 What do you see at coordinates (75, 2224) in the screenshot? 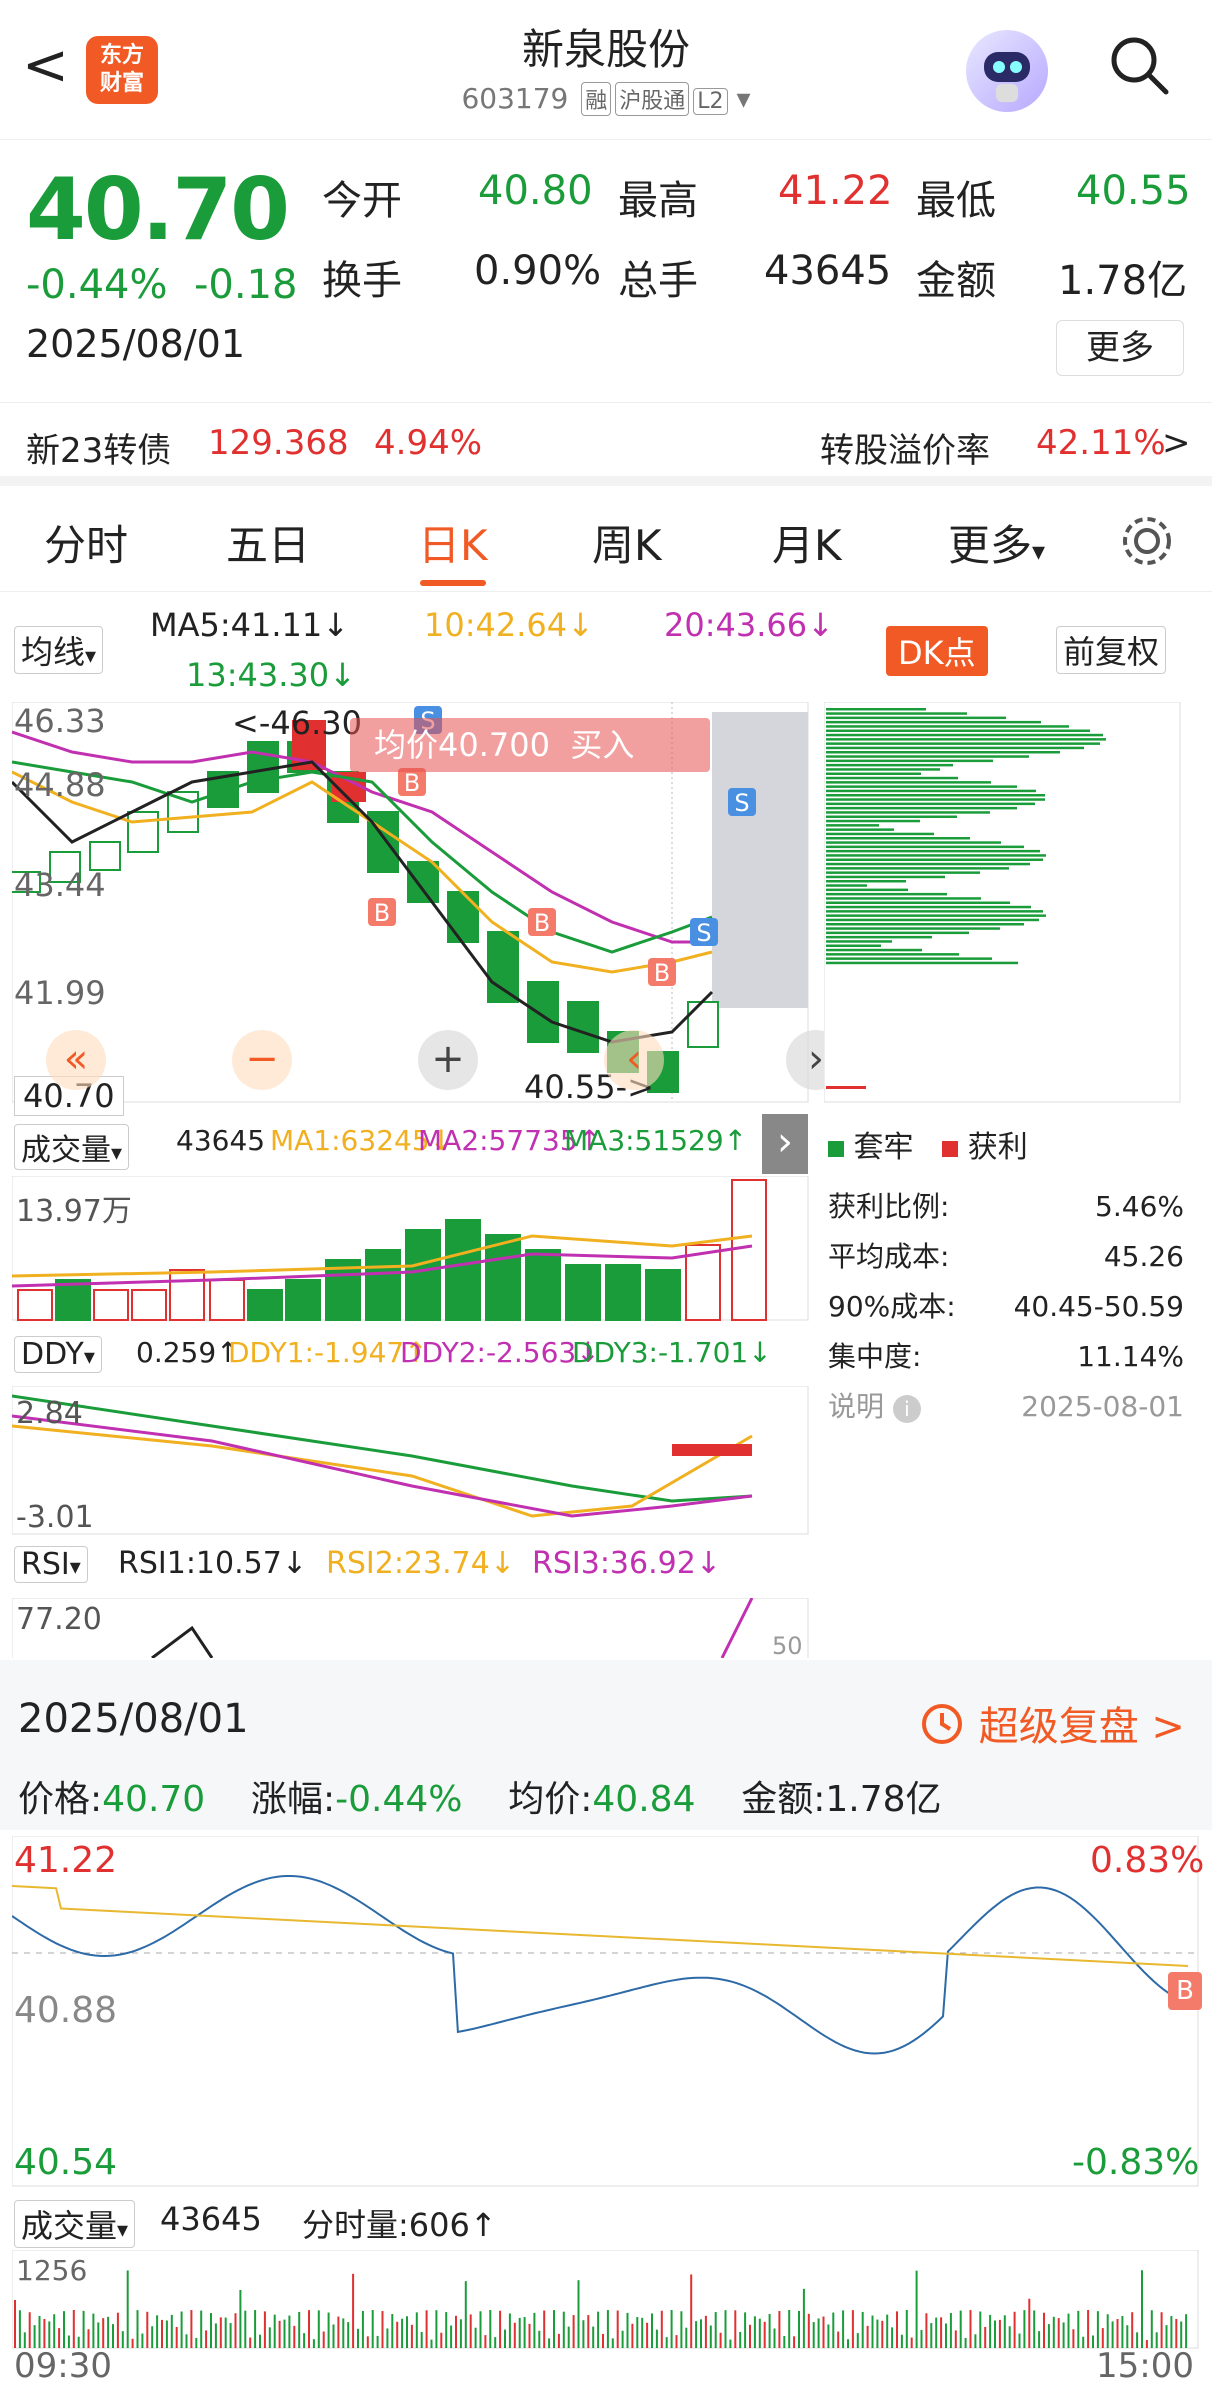
I see `intraday-volume-selector: 成交量▾` at bounding box center [75, 2224].